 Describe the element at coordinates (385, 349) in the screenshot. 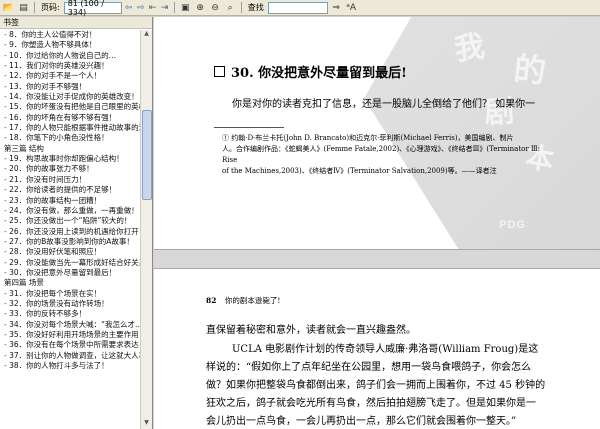

I see `body-line: UCLA 电影剧作计划的传奇领导人威廉·弗洛哥(William Froug)是这` at that location.